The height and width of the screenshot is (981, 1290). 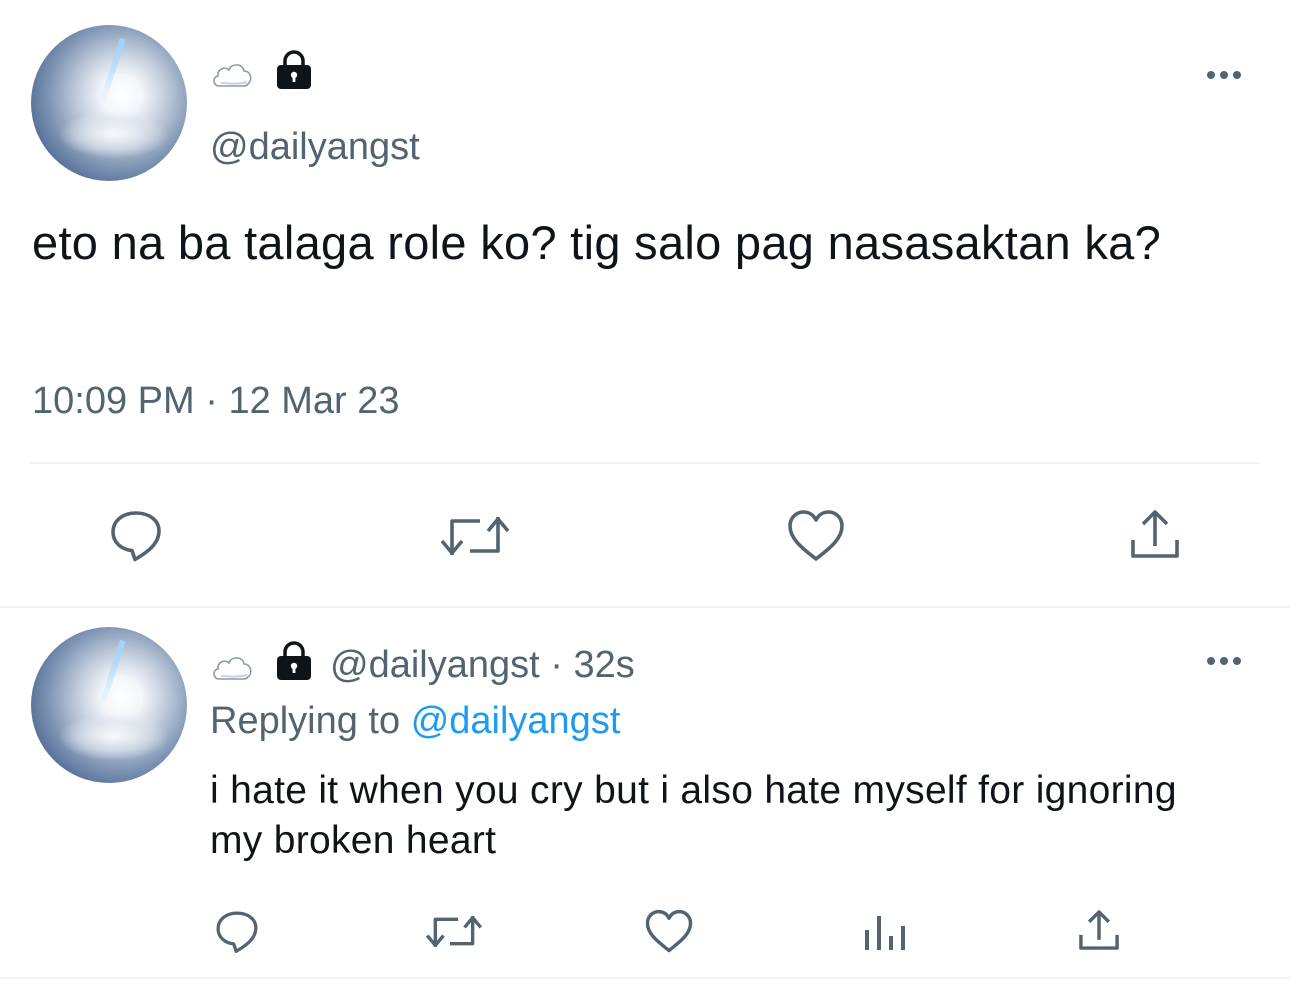 I want to click on views-icon, so click(x=885, y=933).